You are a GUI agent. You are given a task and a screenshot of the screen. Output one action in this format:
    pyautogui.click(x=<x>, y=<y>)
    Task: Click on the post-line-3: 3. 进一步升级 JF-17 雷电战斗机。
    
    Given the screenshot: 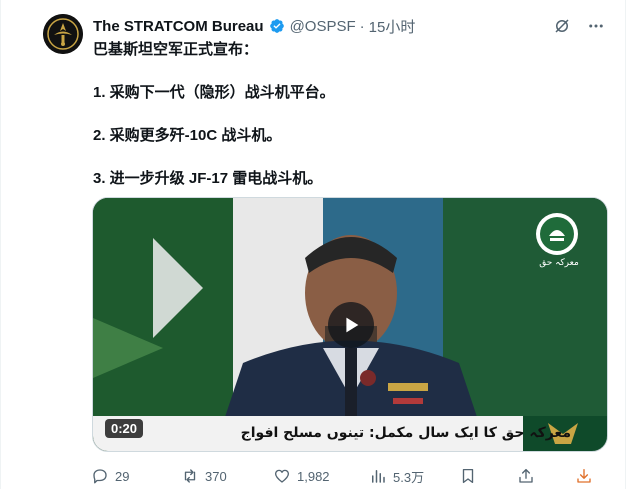 What is the action you would take?
    pyautogui.click(x=208, y=178)
    